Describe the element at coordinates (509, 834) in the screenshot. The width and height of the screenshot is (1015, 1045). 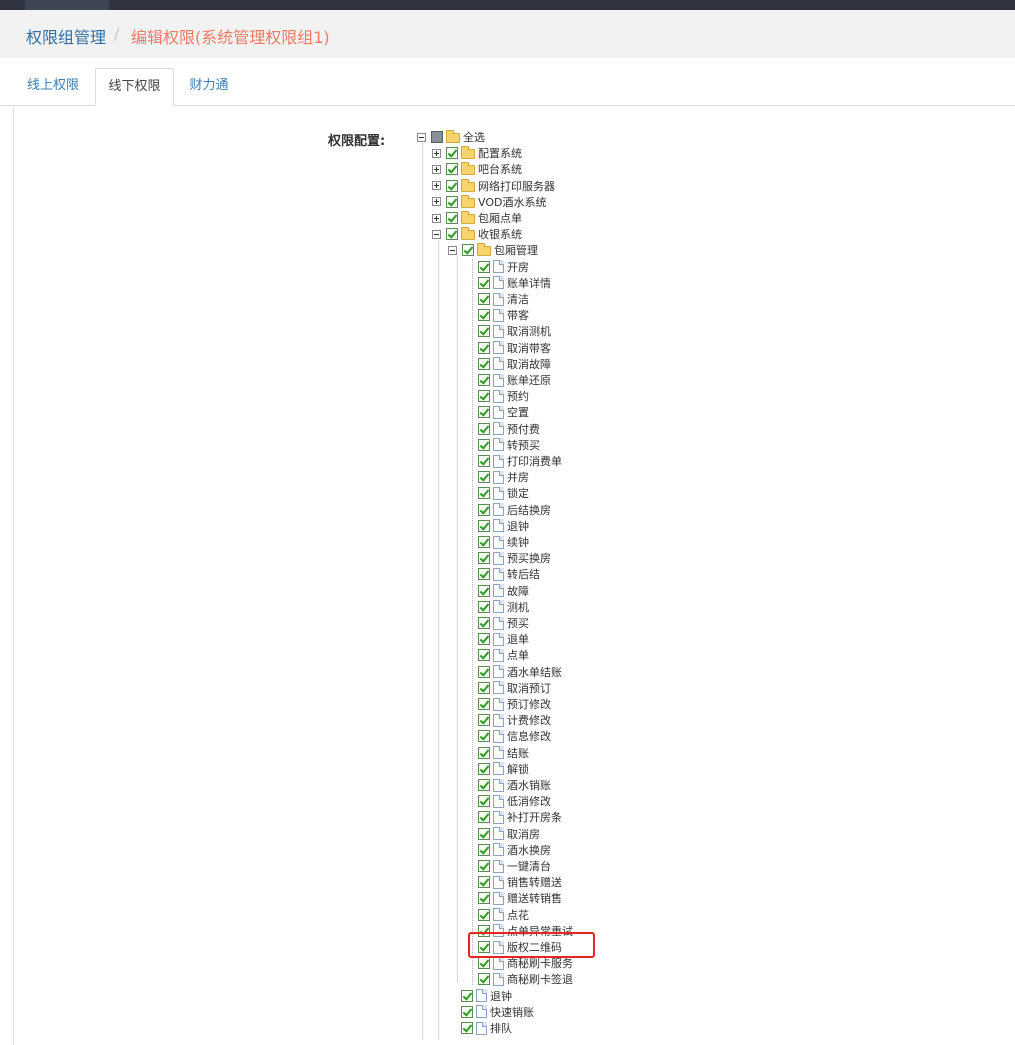
I see `tree-node-room-item: 取消房` at that location.